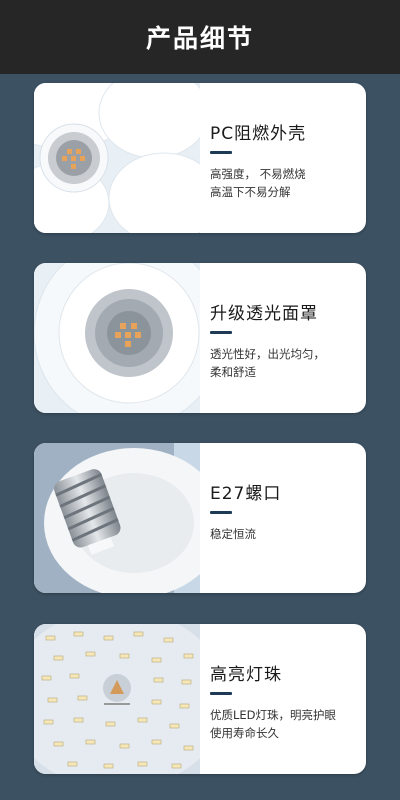 This screenshot has width=400, height=800. Describe the element at coordinates (246, 494) in the screenshot. I see `card-title: E27螺口` at that location.